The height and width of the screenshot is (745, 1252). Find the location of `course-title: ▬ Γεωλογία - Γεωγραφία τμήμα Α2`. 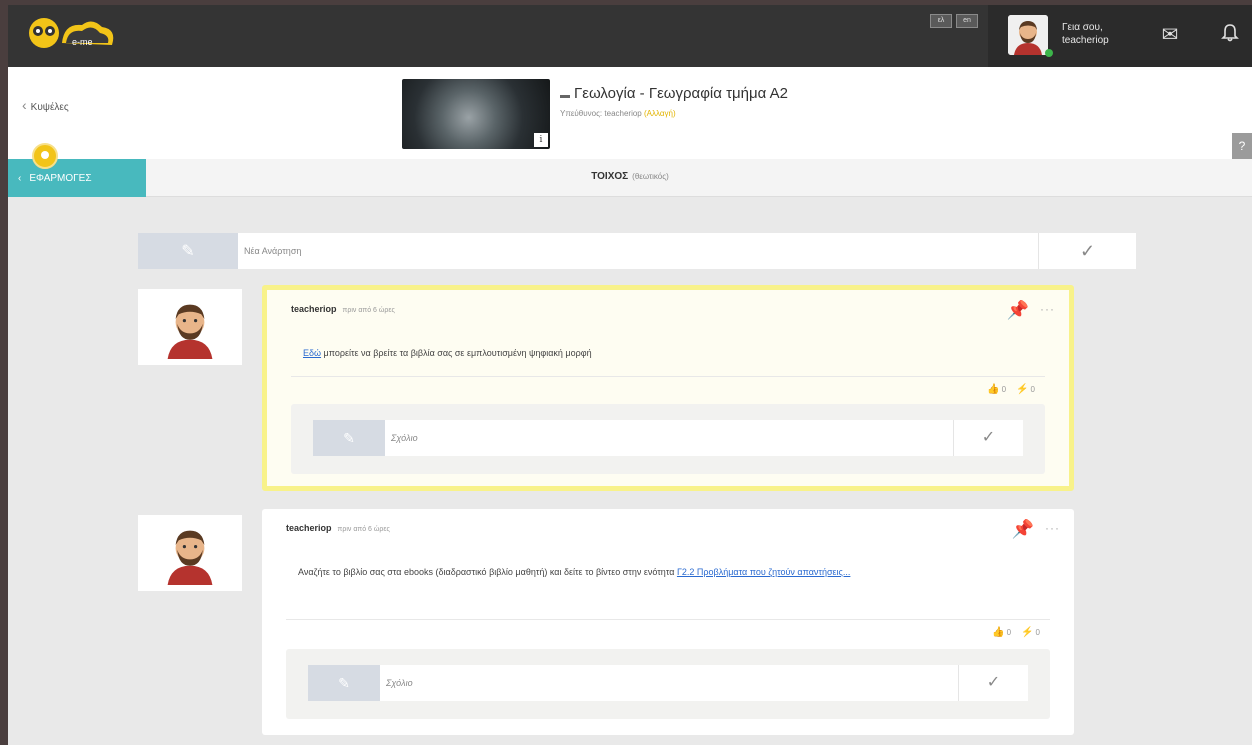

course-title: ▬ Γεωλογία - Γεωγραφία τμήμα Α2 is located at coordinates (674, 93).